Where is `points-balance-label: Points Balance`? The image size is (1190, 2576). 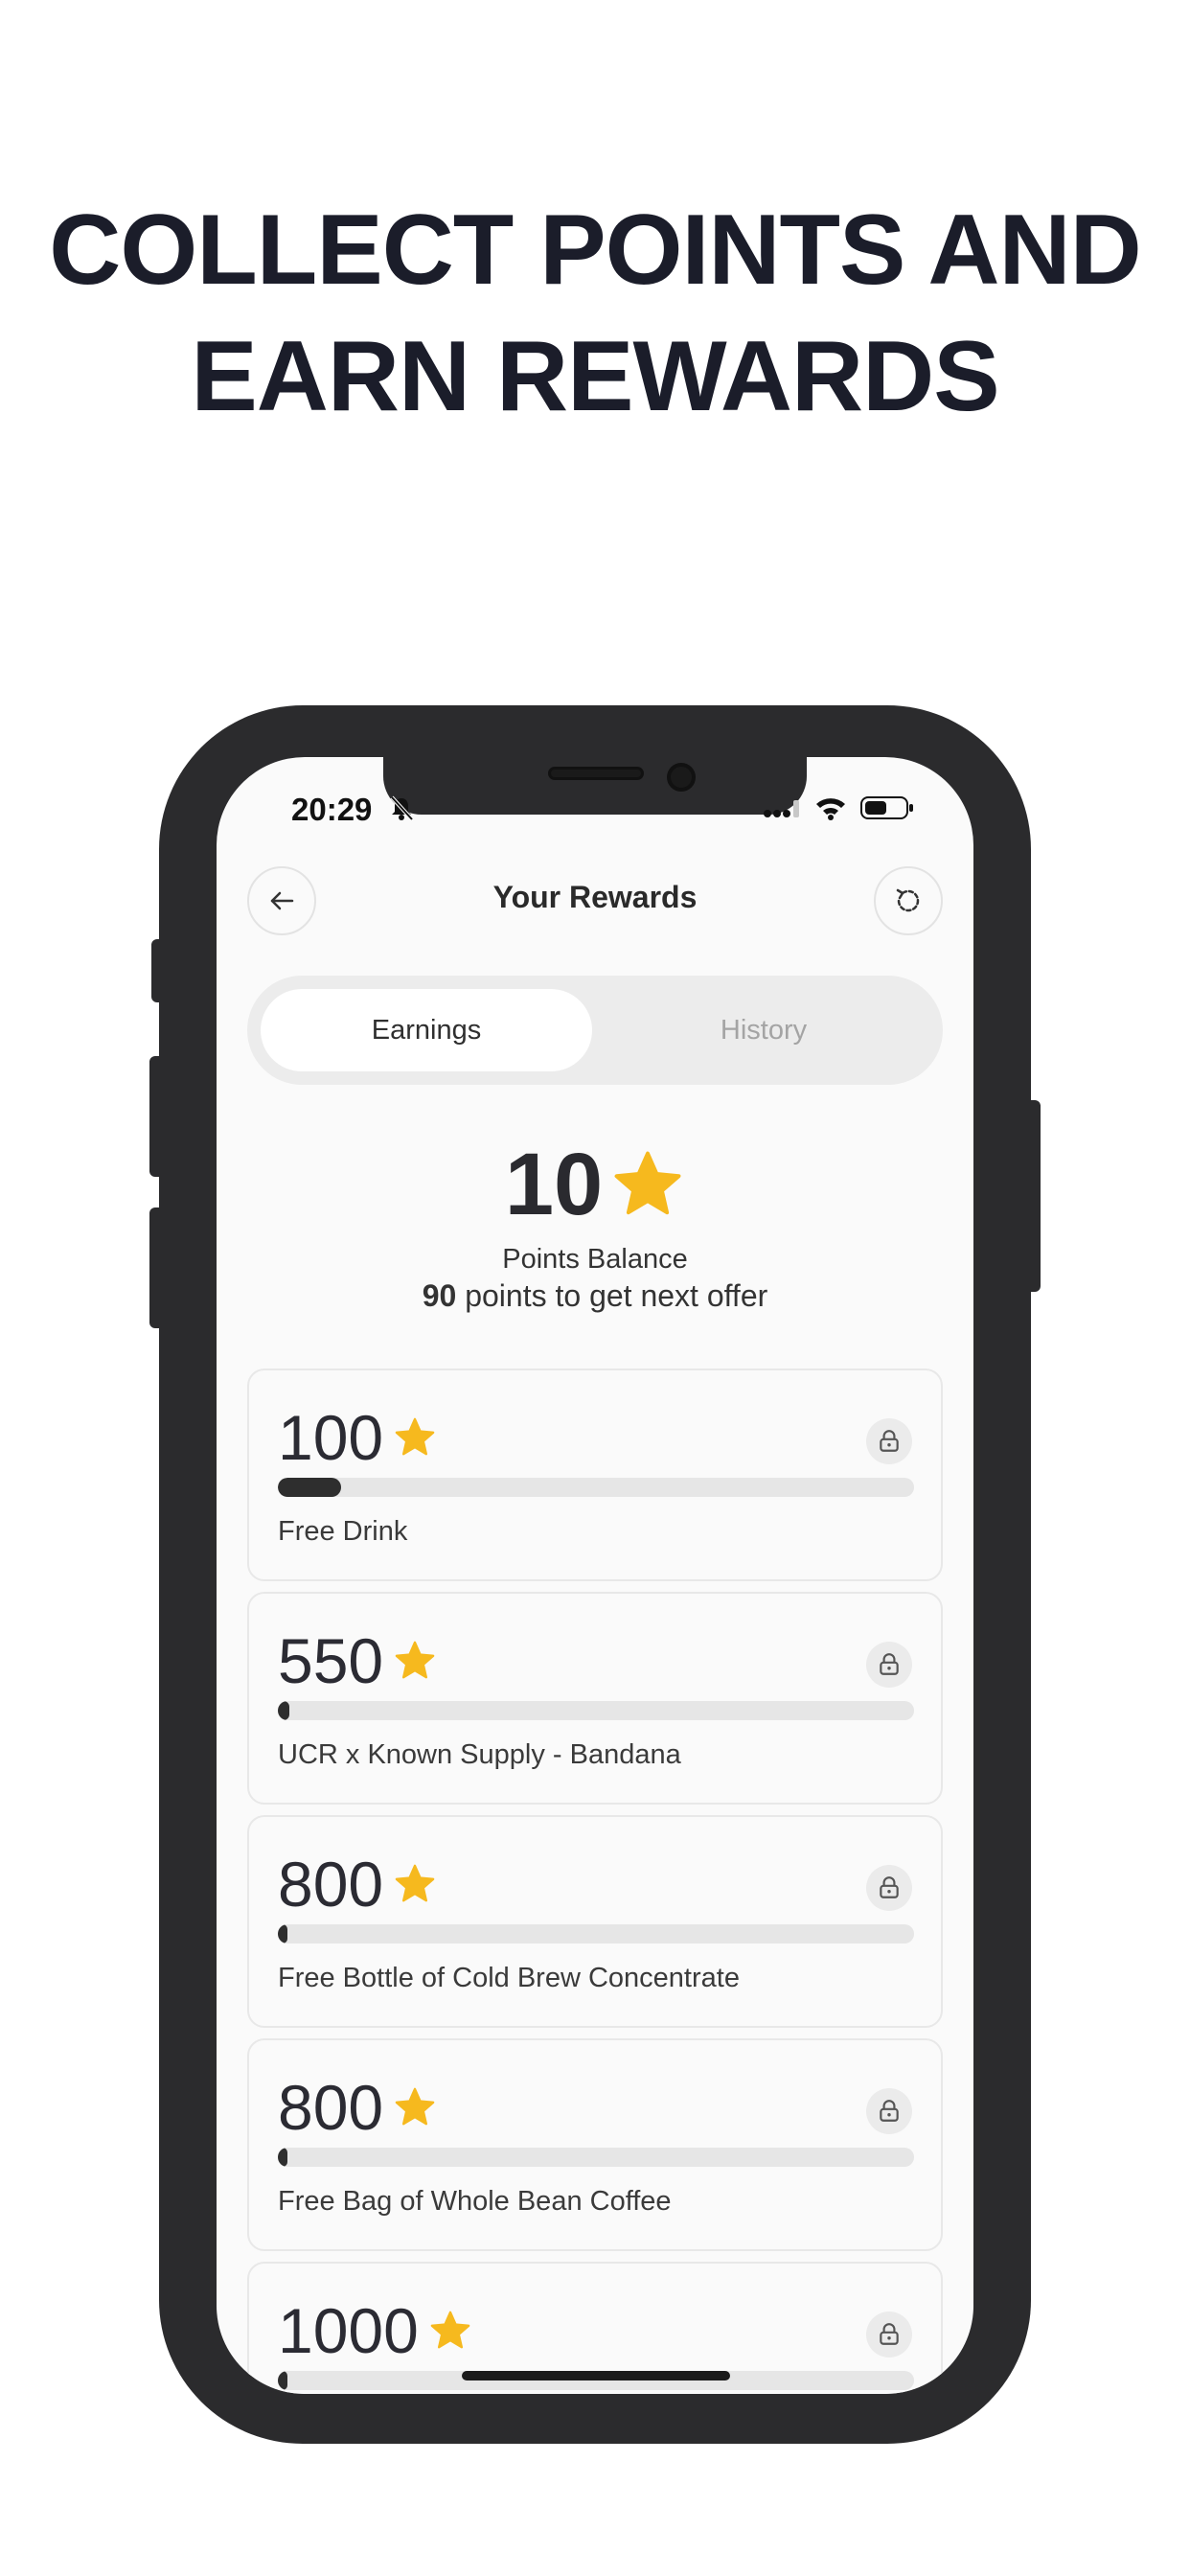
points-balance-label: Points Balance is located at coordinates (595, 1259).